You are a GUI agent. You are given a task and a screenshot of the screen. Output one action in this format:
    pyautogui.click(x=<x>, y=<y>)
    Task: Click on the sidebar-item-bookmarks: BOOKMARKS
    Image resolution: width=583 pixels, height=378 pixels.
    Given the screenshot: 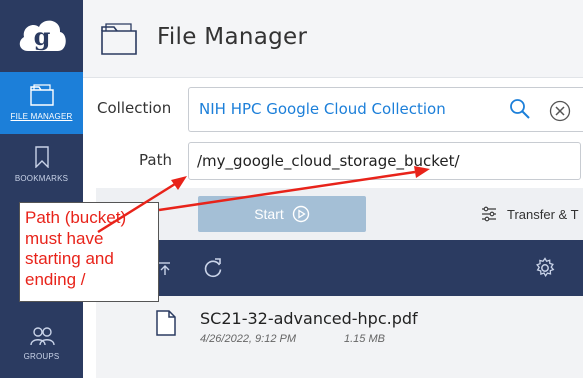 What is the action you would take?
    pyautogui.click(x=41, y=170)
    